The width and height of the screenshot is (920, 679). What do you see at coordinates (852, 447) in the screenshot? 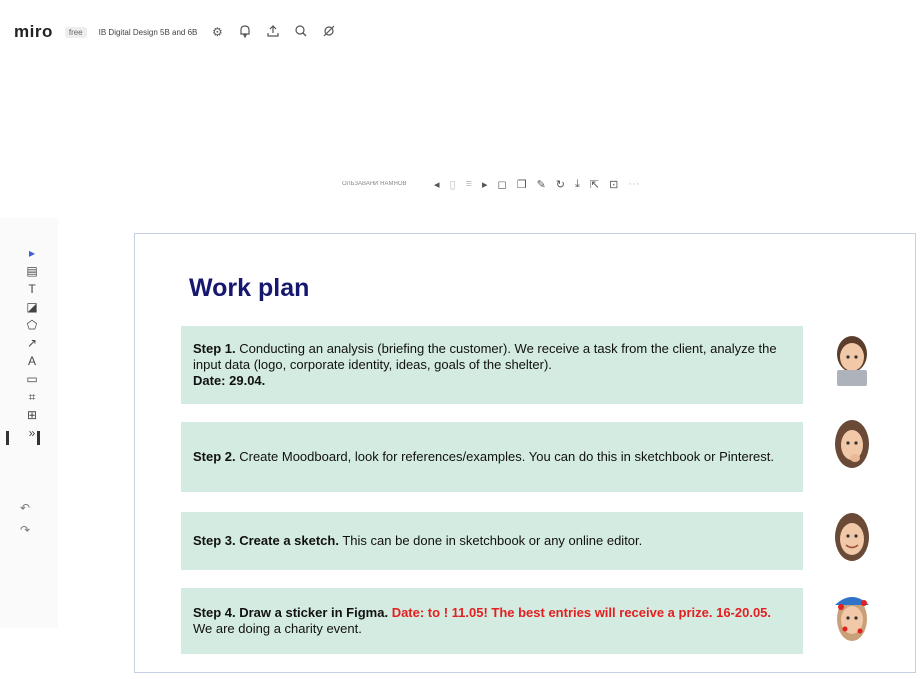
I see `avatar-thinking-icon` at bounding box center [852, 447].